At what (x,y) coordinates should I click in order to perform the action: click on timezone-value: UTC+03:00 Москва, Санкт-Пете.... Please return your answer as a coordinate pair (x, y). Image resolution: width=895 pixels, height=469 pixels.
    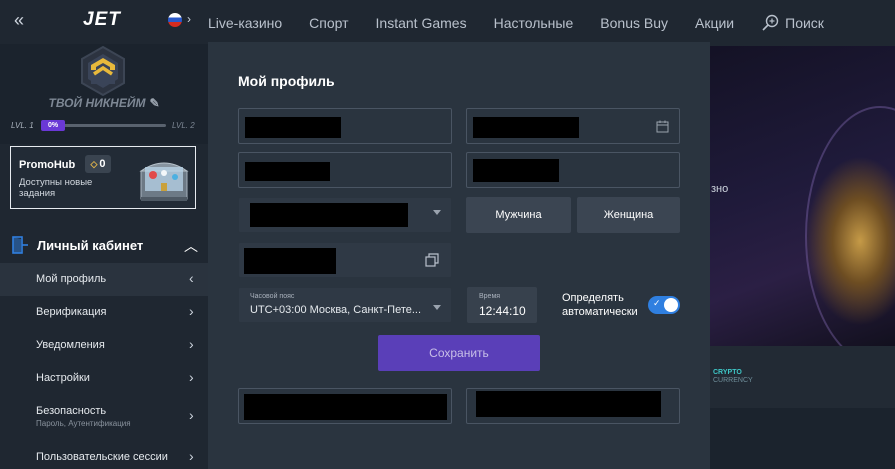
    Looking at the image, I should click on (336, 310).